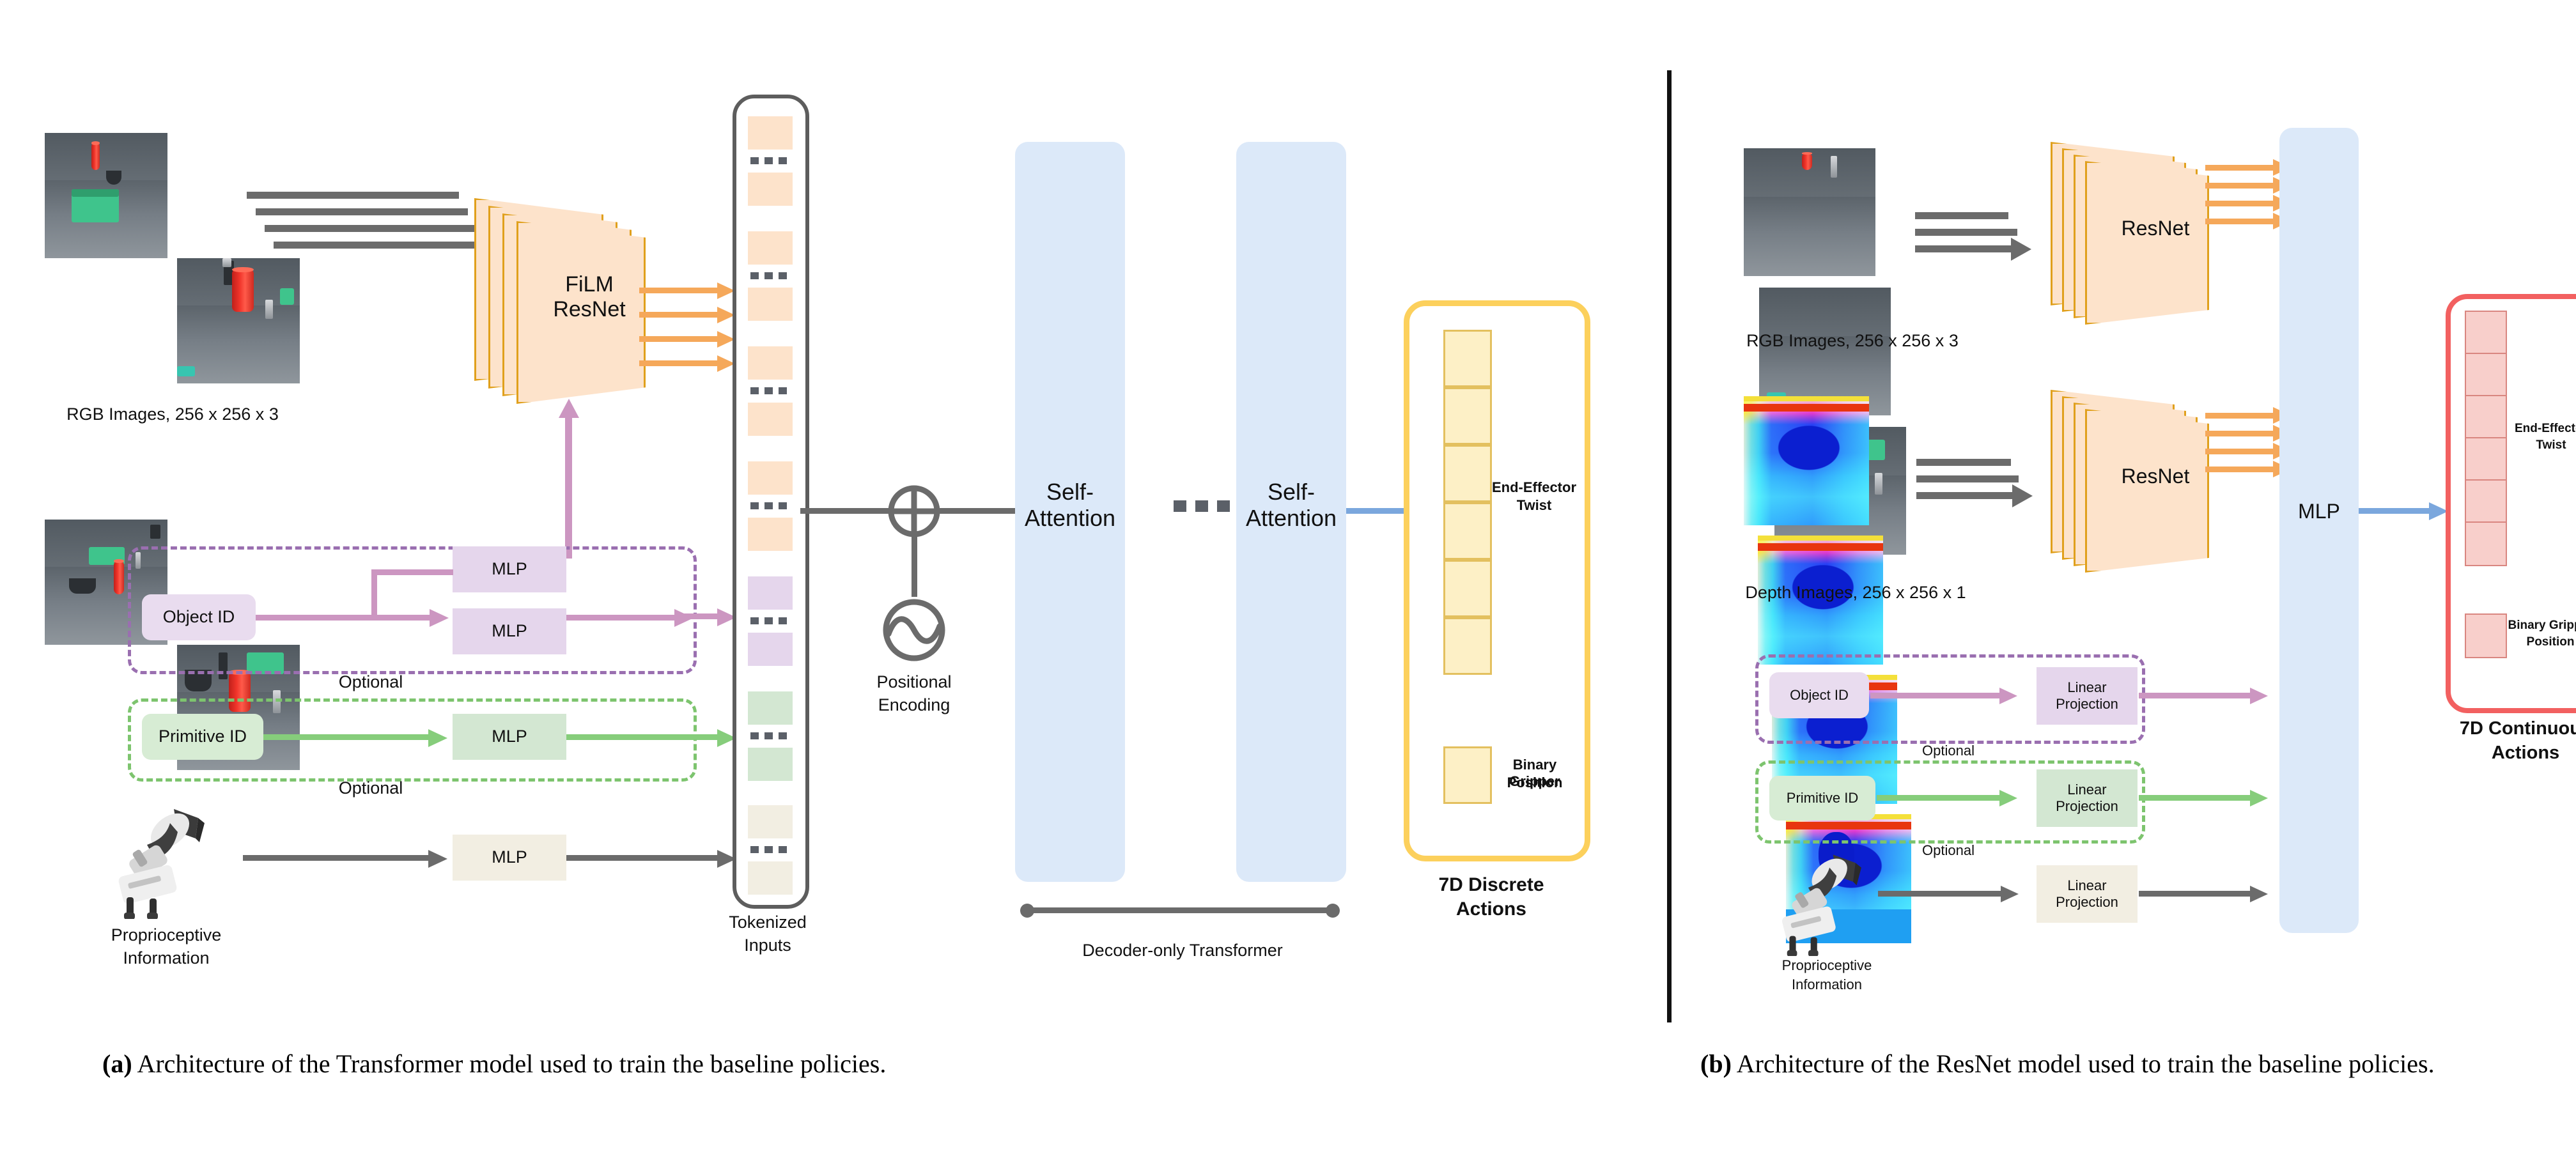 The image size is (2576, 1149). What do you see at coordinates (1291, 518) in the screenshot?
I see `self-attention-2-line2: Attention` at bounding box center [1291, 518].